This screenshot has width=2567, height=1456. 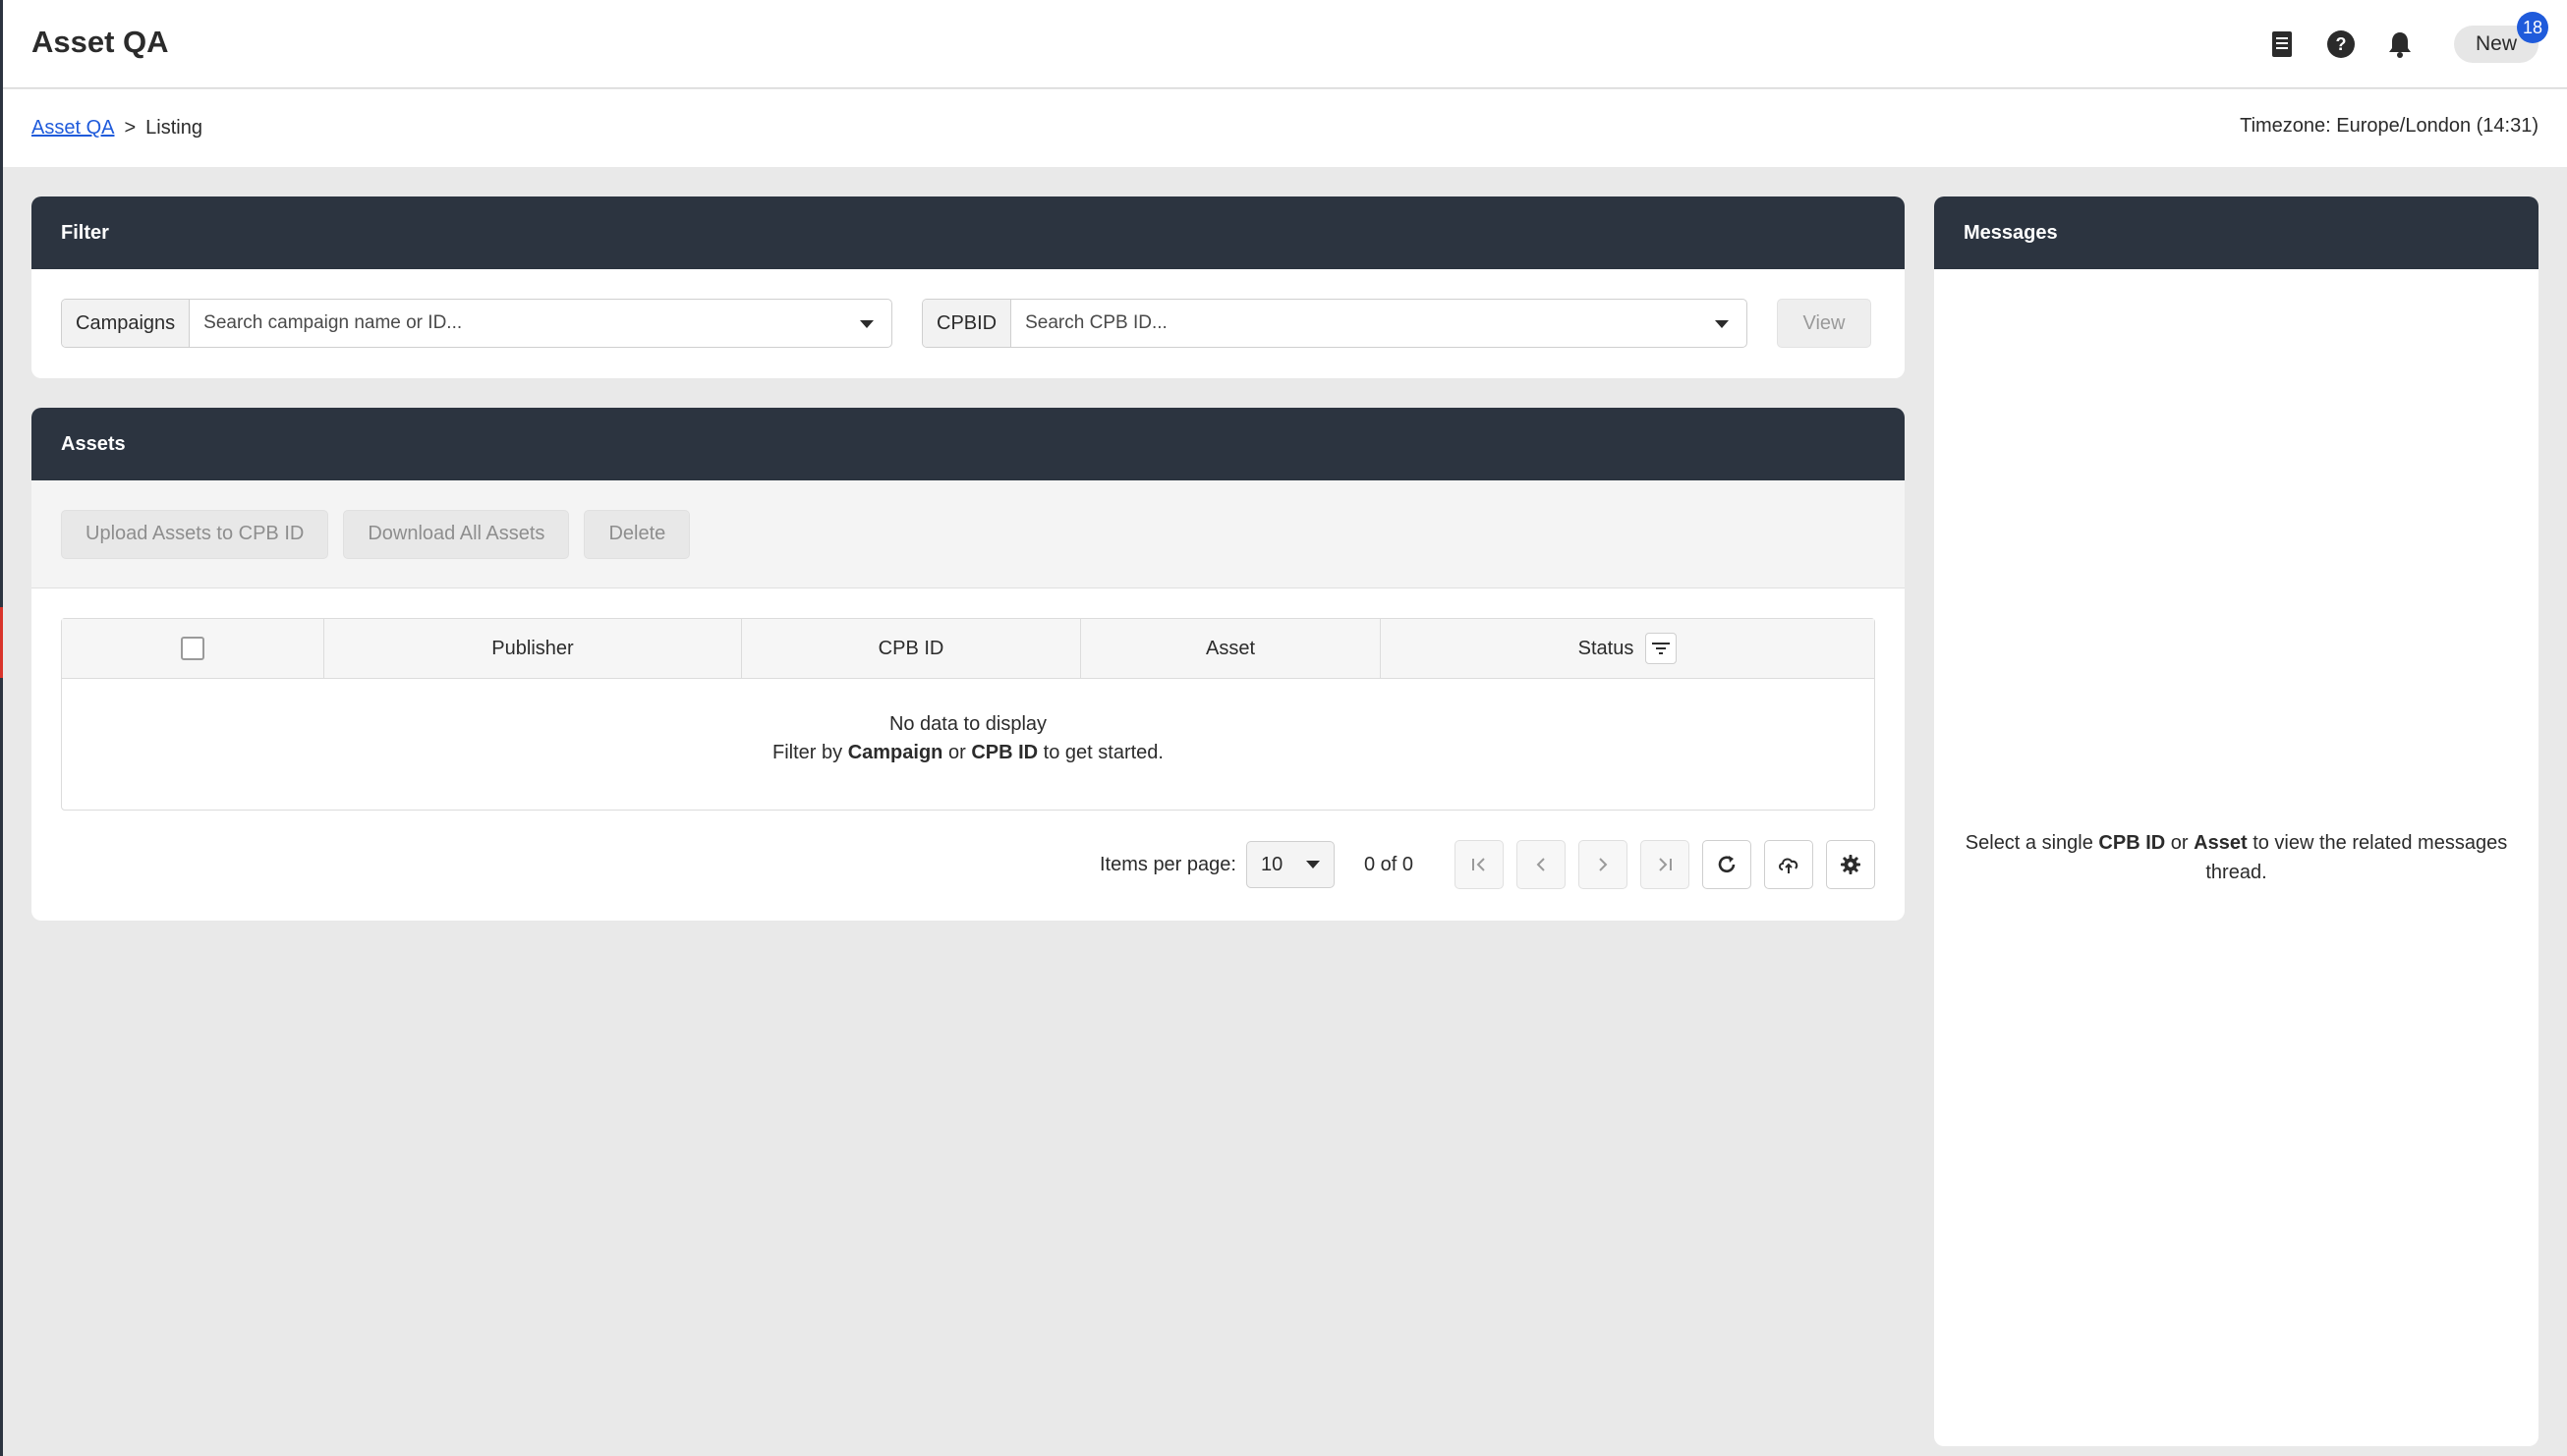 What do you see at coordinates (968, 444) in the screenshot?
I see `assets-panel-title: Assets` at bounding box center [968, 444].